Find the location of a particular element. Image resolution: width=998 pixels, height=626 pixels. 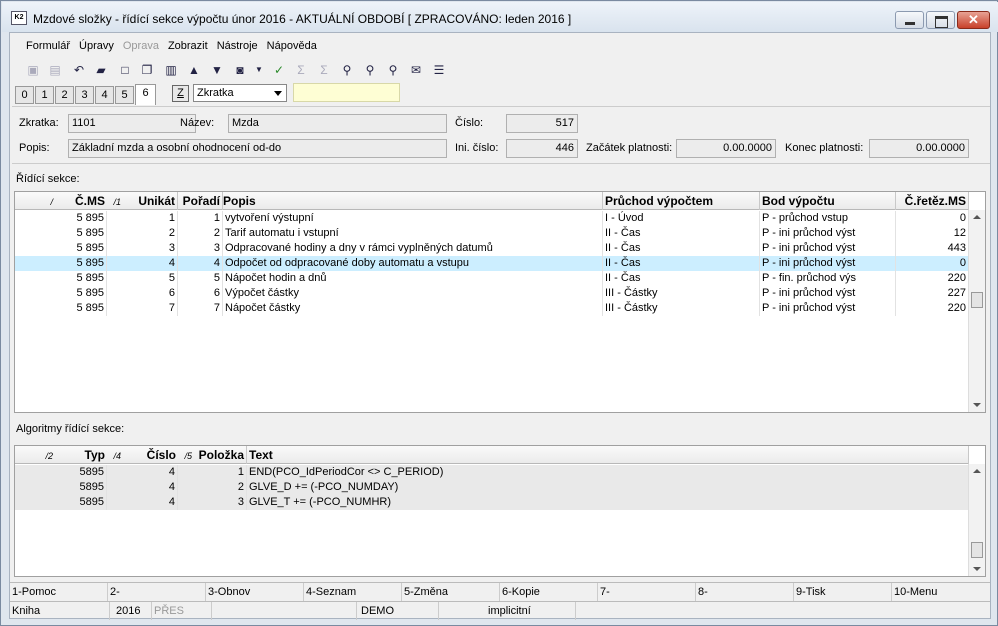

sort-indicator-1: /1 is located at coordinates (115, 201).